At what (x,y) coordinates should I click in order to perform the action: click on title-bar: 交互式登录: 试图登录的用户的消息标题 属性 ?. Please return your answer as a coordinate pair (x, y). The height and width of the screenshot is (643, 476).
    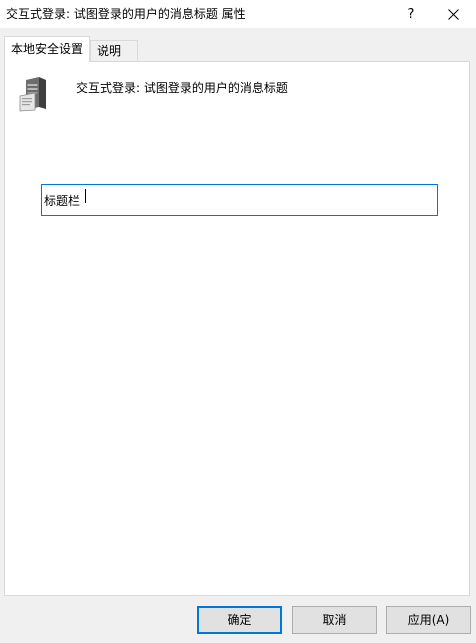
    Looking at the image, I should click on (238, 14).